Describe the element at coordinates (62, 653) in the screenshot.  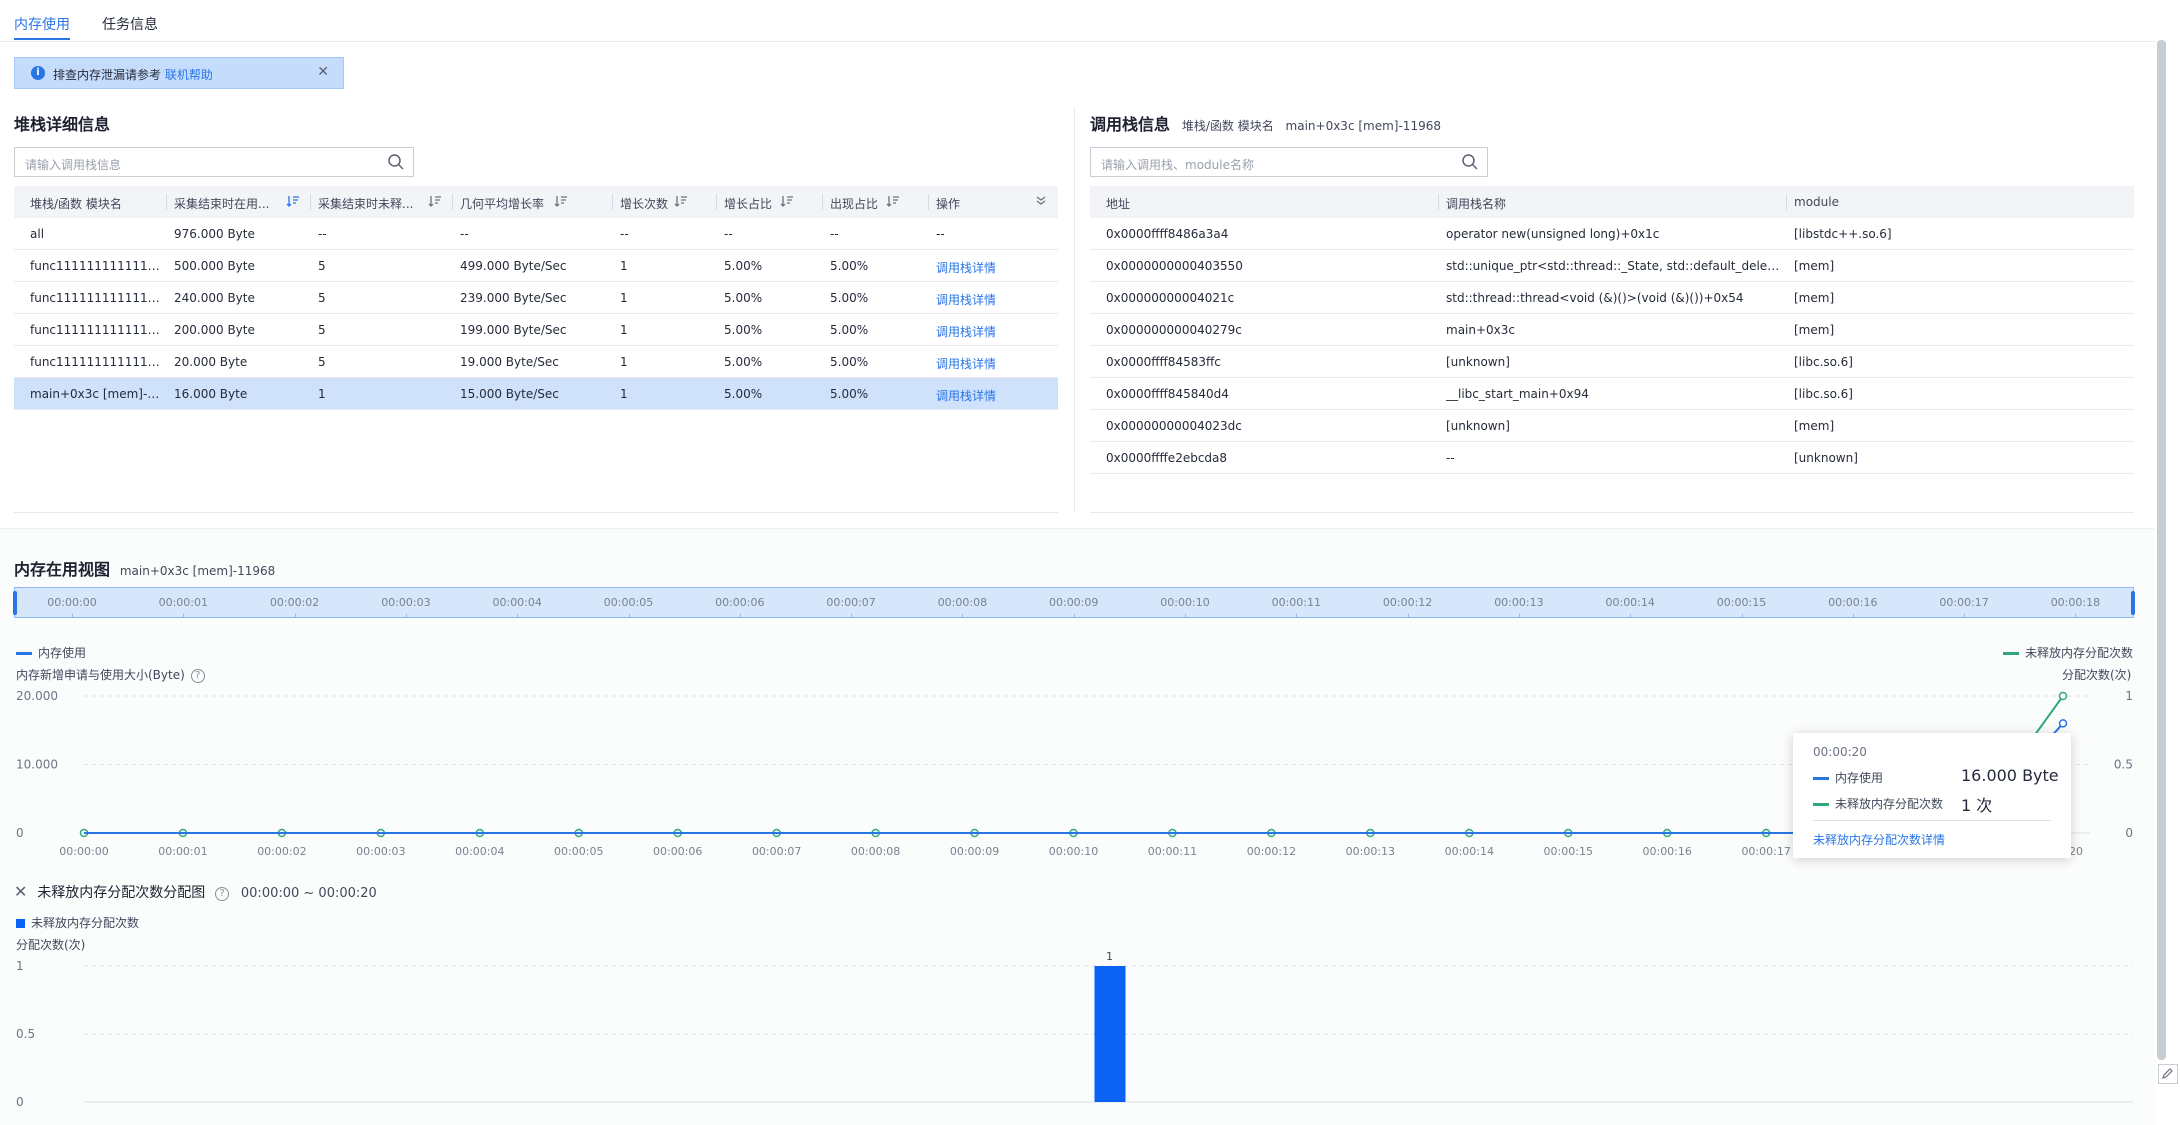
I see `legend-memory-label: 内存使用` at that location.